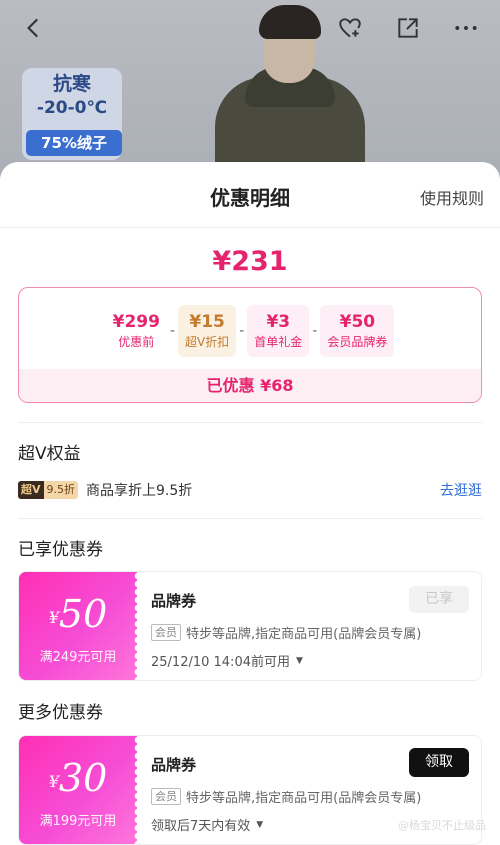  I want to click on super-v-desc: 商品享折上9.5折, so click(139, 491).